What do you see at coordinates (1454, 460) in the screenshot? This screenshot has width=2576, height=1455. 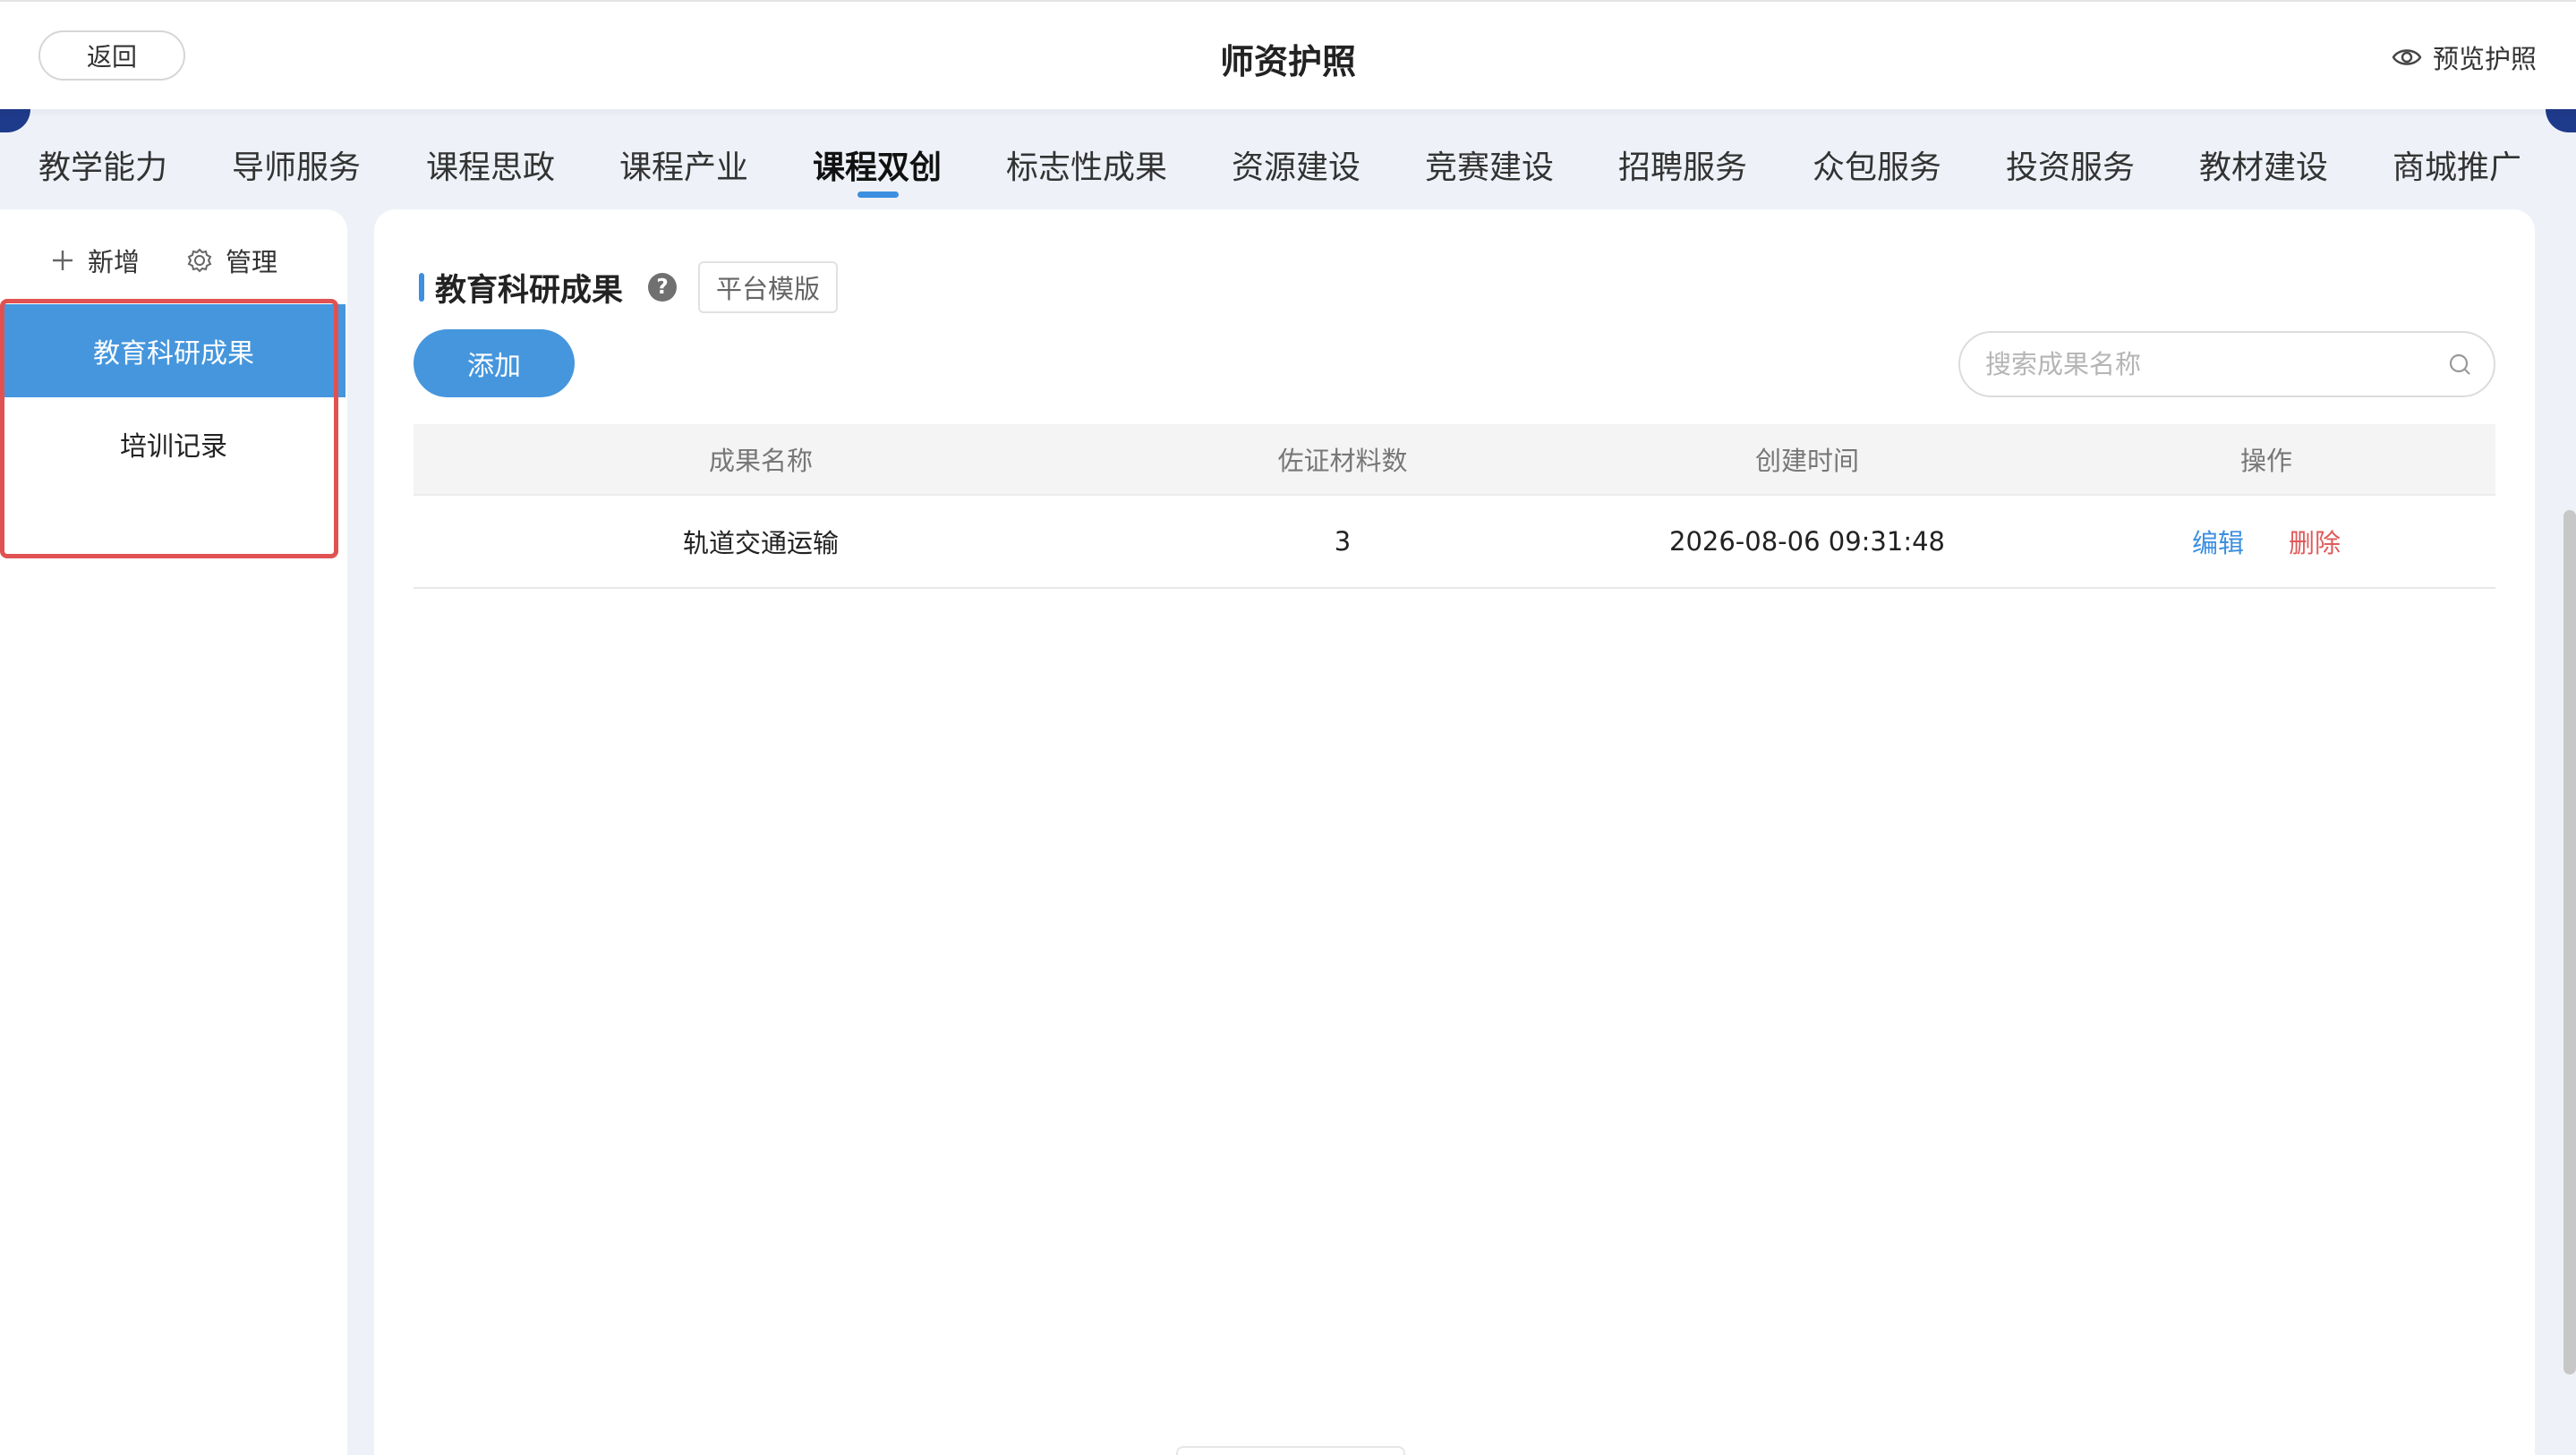 I see `table-header: 成果名称 佐证材料数 创建时间 操作` at bounding box center [1454, 460].